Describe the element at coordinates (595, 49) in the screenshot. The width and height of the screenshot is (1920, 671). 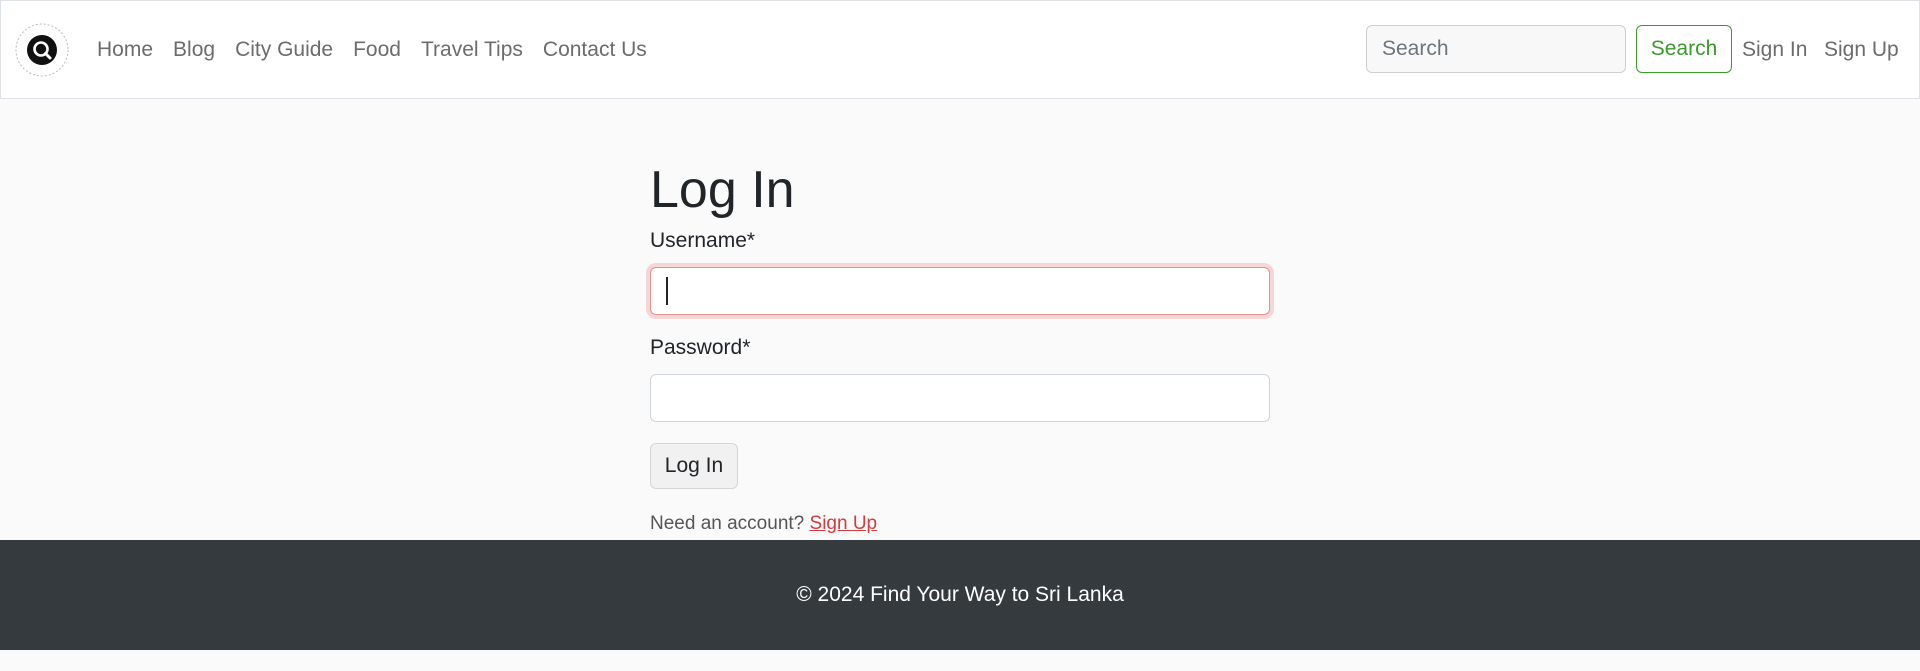
I see `nav-link-contact-us: Contact Us` at that location.